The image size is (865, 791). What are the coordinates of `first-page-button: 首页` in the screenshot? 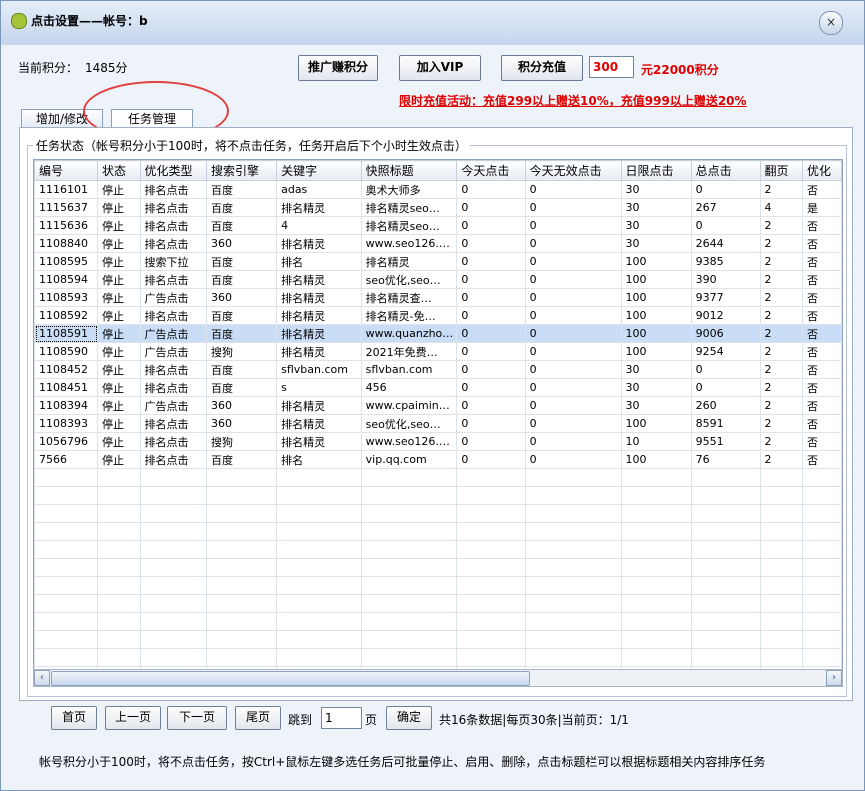 It's located at (74, 718).